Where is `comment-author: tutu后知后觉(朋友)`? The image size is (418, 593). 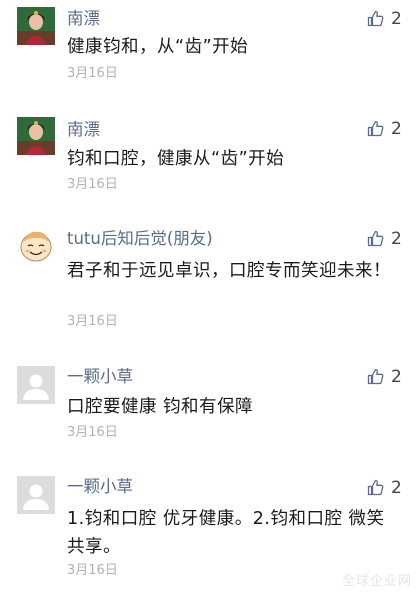 comment-author: tutu后知后觉(朋友) is located at coordinates (140, 239).